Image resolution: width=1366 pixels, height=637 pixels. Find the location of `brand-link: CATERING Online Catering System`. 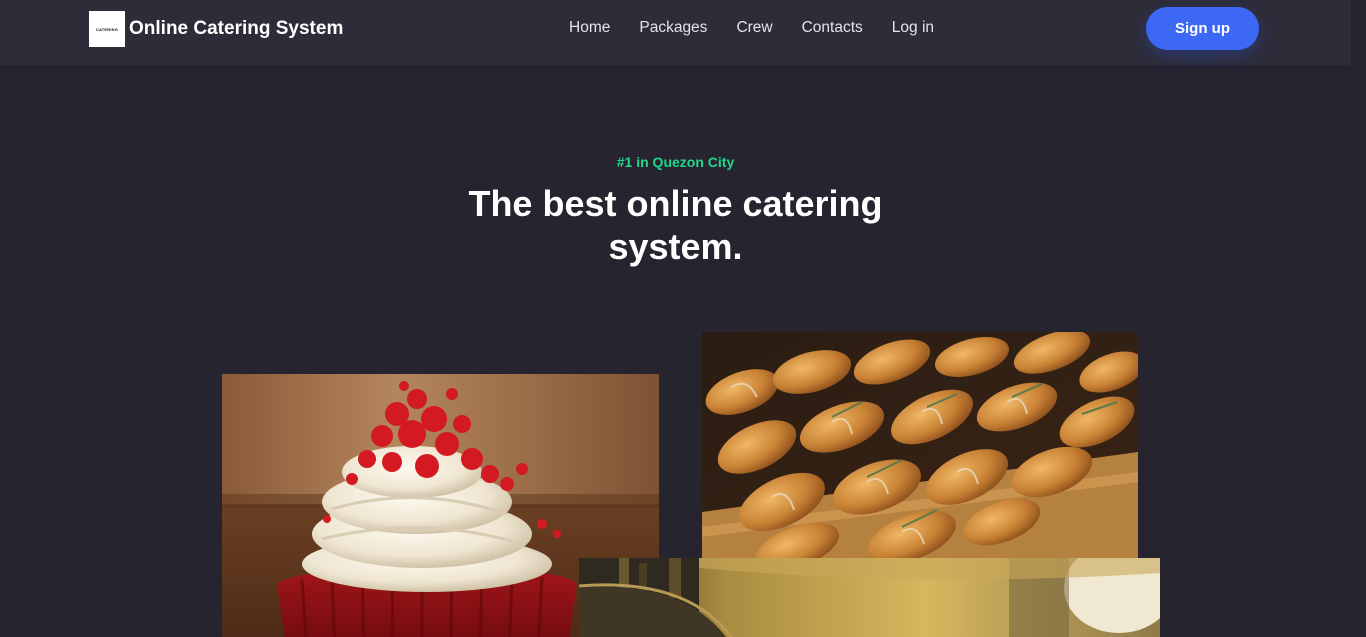

brand-link: CATERING Online Catering System is located at coordinates (216, 29).